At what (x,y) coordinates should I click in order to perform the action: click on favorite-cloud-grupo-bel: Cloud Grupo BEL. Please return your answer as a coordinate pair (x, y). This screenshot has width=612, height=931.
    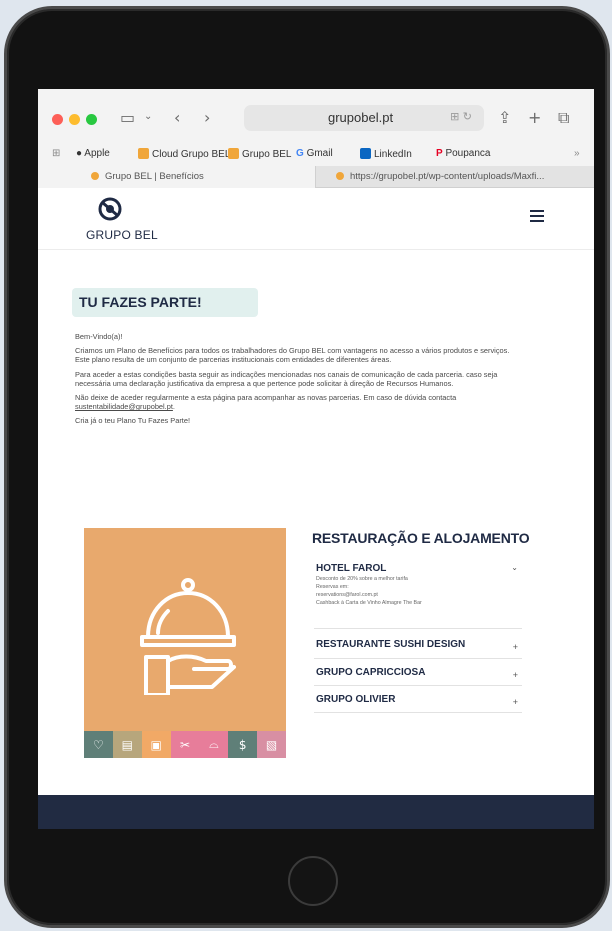
    Looking at the image, I should click on (184, 154).